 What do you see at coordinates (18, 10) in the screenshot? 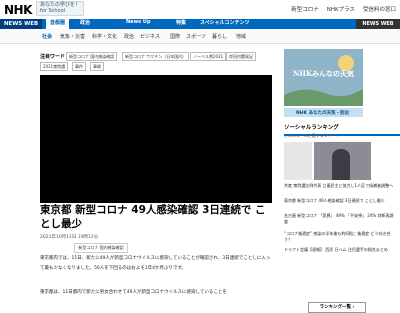
I see `nhk-logo: NHK` at bounding box center [18, 10].